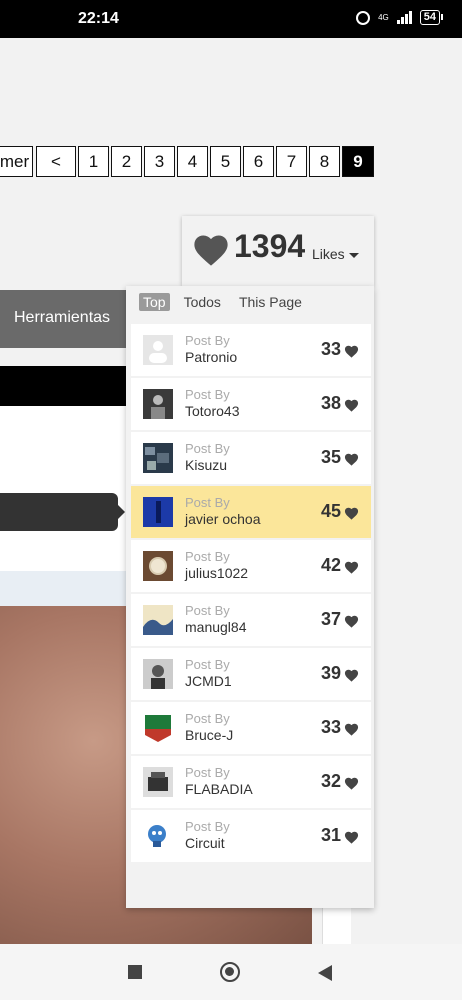  I want to click on likes-button: 1394 Likes, so click(278, 251).